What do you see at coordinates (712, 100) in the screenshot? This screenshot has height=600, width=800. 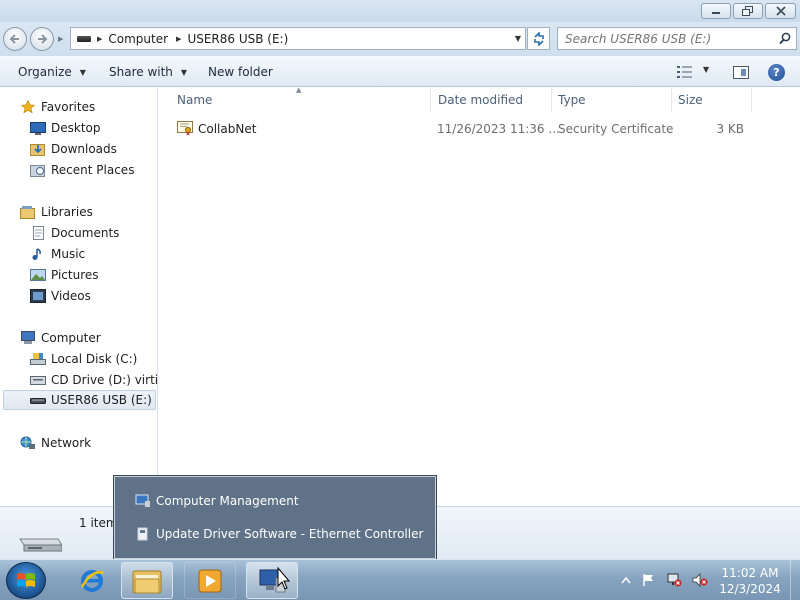 I see `column-header-size: Size` at bounding box center [712, 100].